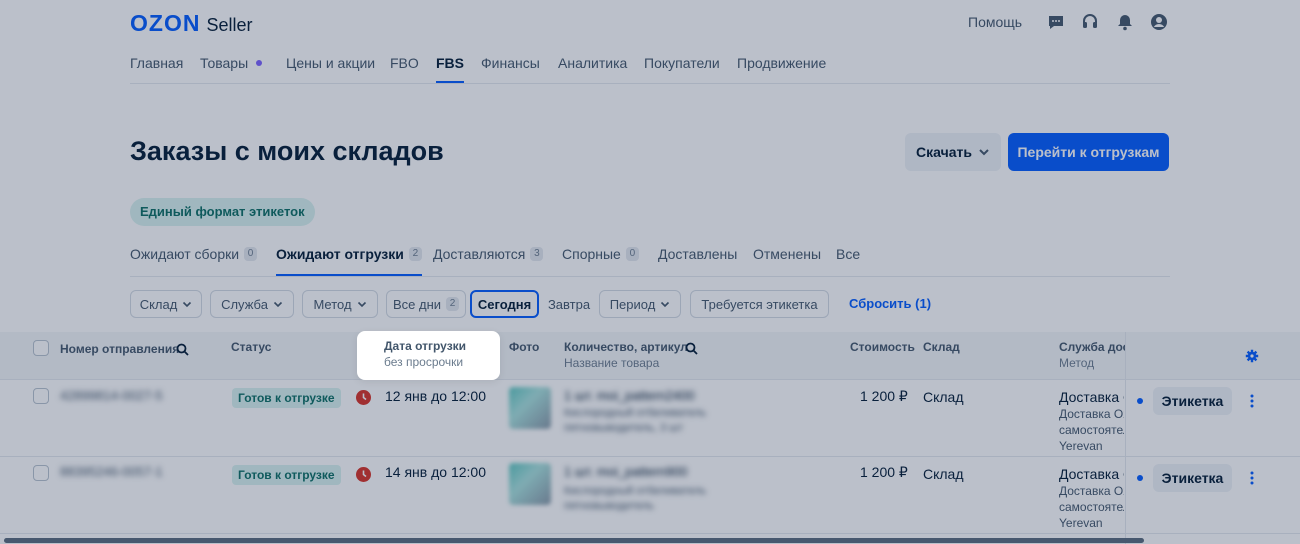  I want to click on column-quantity: Количество, артикул, so click(626, 347).